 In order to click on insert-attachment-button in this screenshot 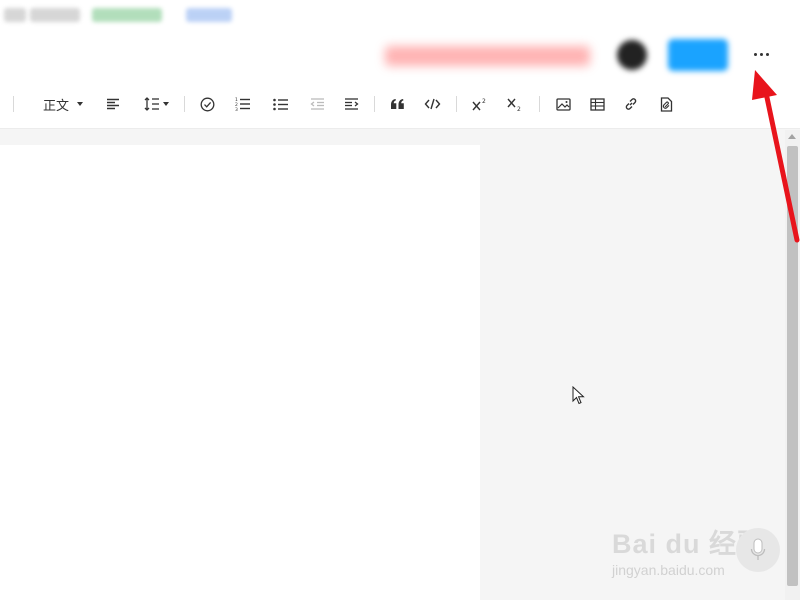, I will do `click(666, 104)`.